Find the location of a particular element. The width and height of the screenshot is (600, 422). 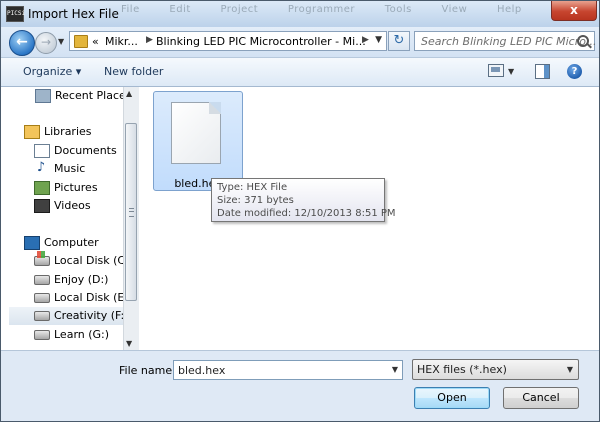

nav-item-label: Enjoy (D:) is located at coordinates (81, 279).